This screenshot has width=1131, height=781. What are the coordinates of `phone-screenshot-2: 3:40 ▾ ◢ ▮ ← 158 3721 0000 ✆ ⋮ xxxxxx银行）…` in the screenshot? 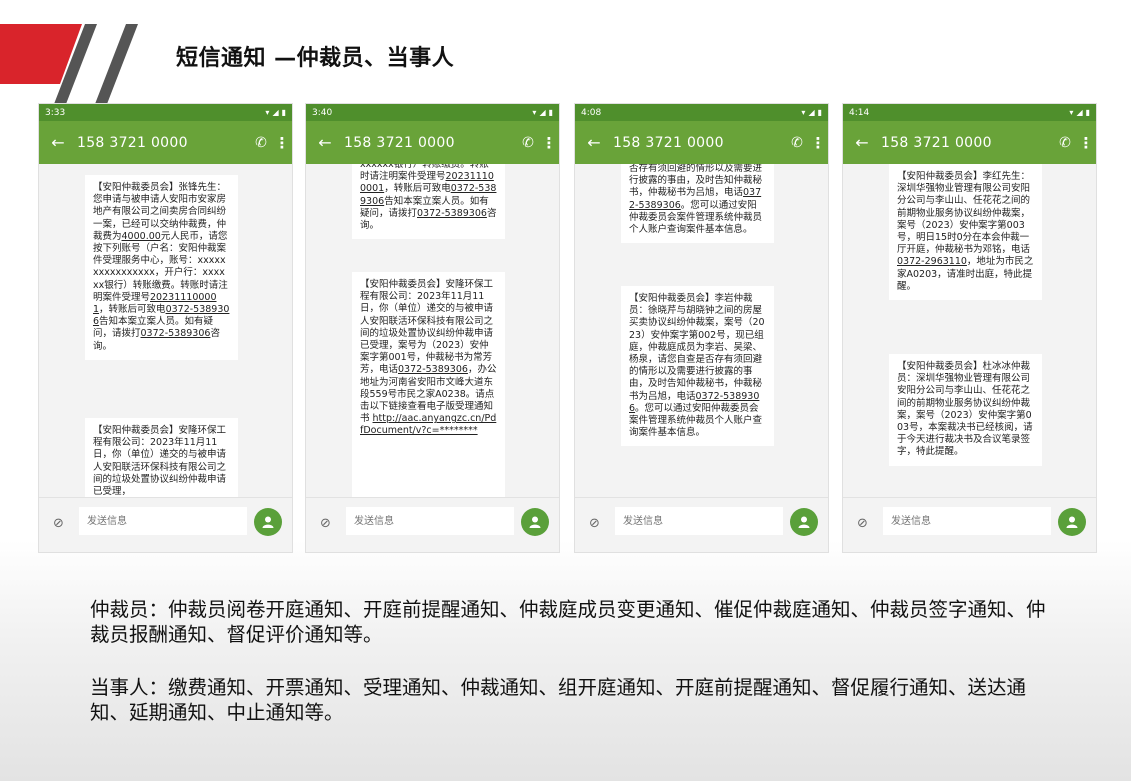 It's located at (432, 328).